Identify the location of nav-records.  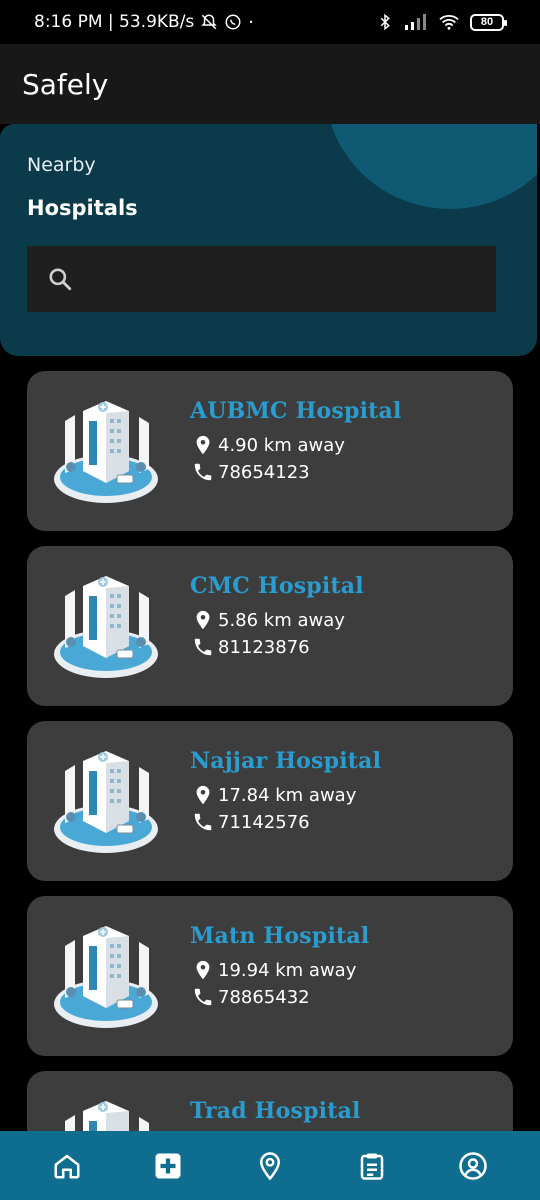
(372, 1166).